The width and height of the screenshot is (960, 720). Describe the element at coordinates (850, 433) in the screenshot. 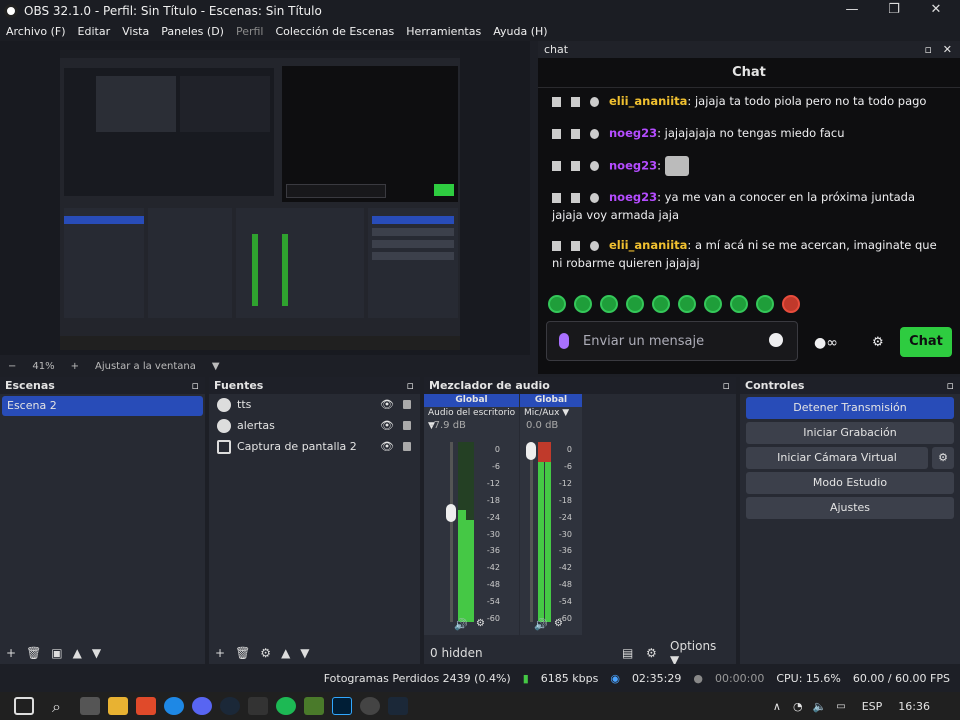

I see `start-recording-button: Iniciar Grabación` at that location.